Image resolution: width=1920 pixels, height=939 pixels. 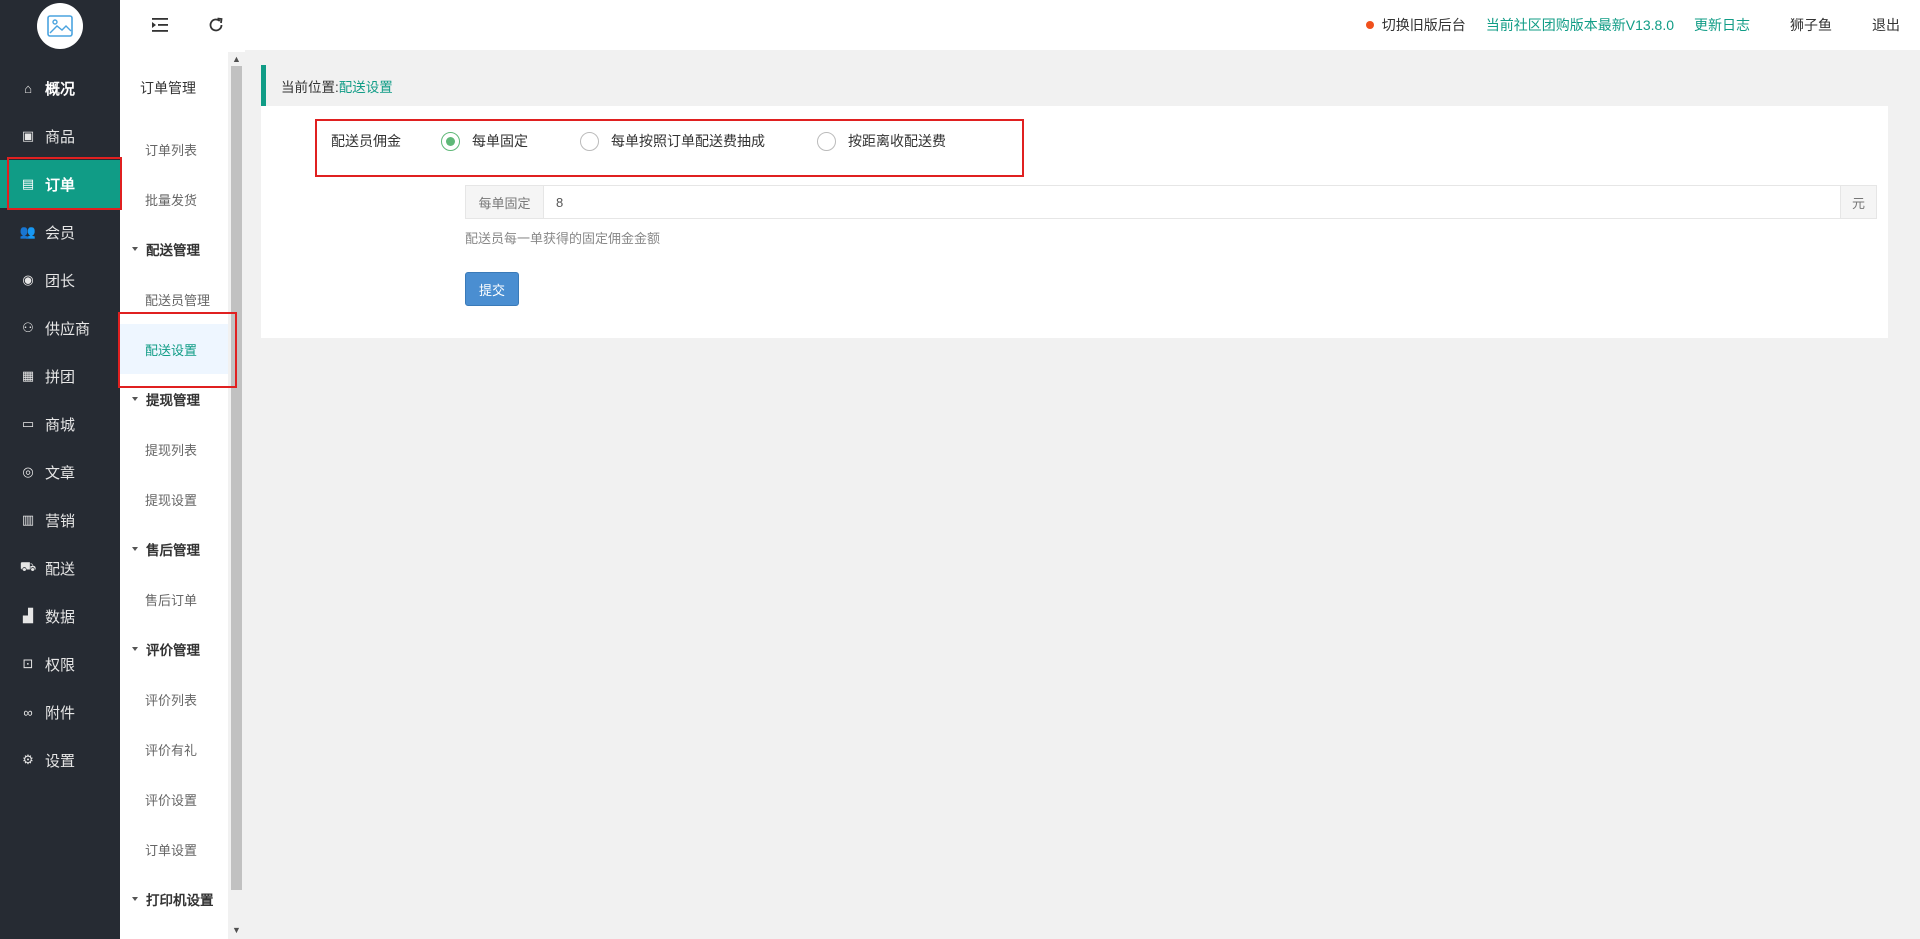 I want to click on sub-nav-item: 评价设置, so click(x=174, y=799).